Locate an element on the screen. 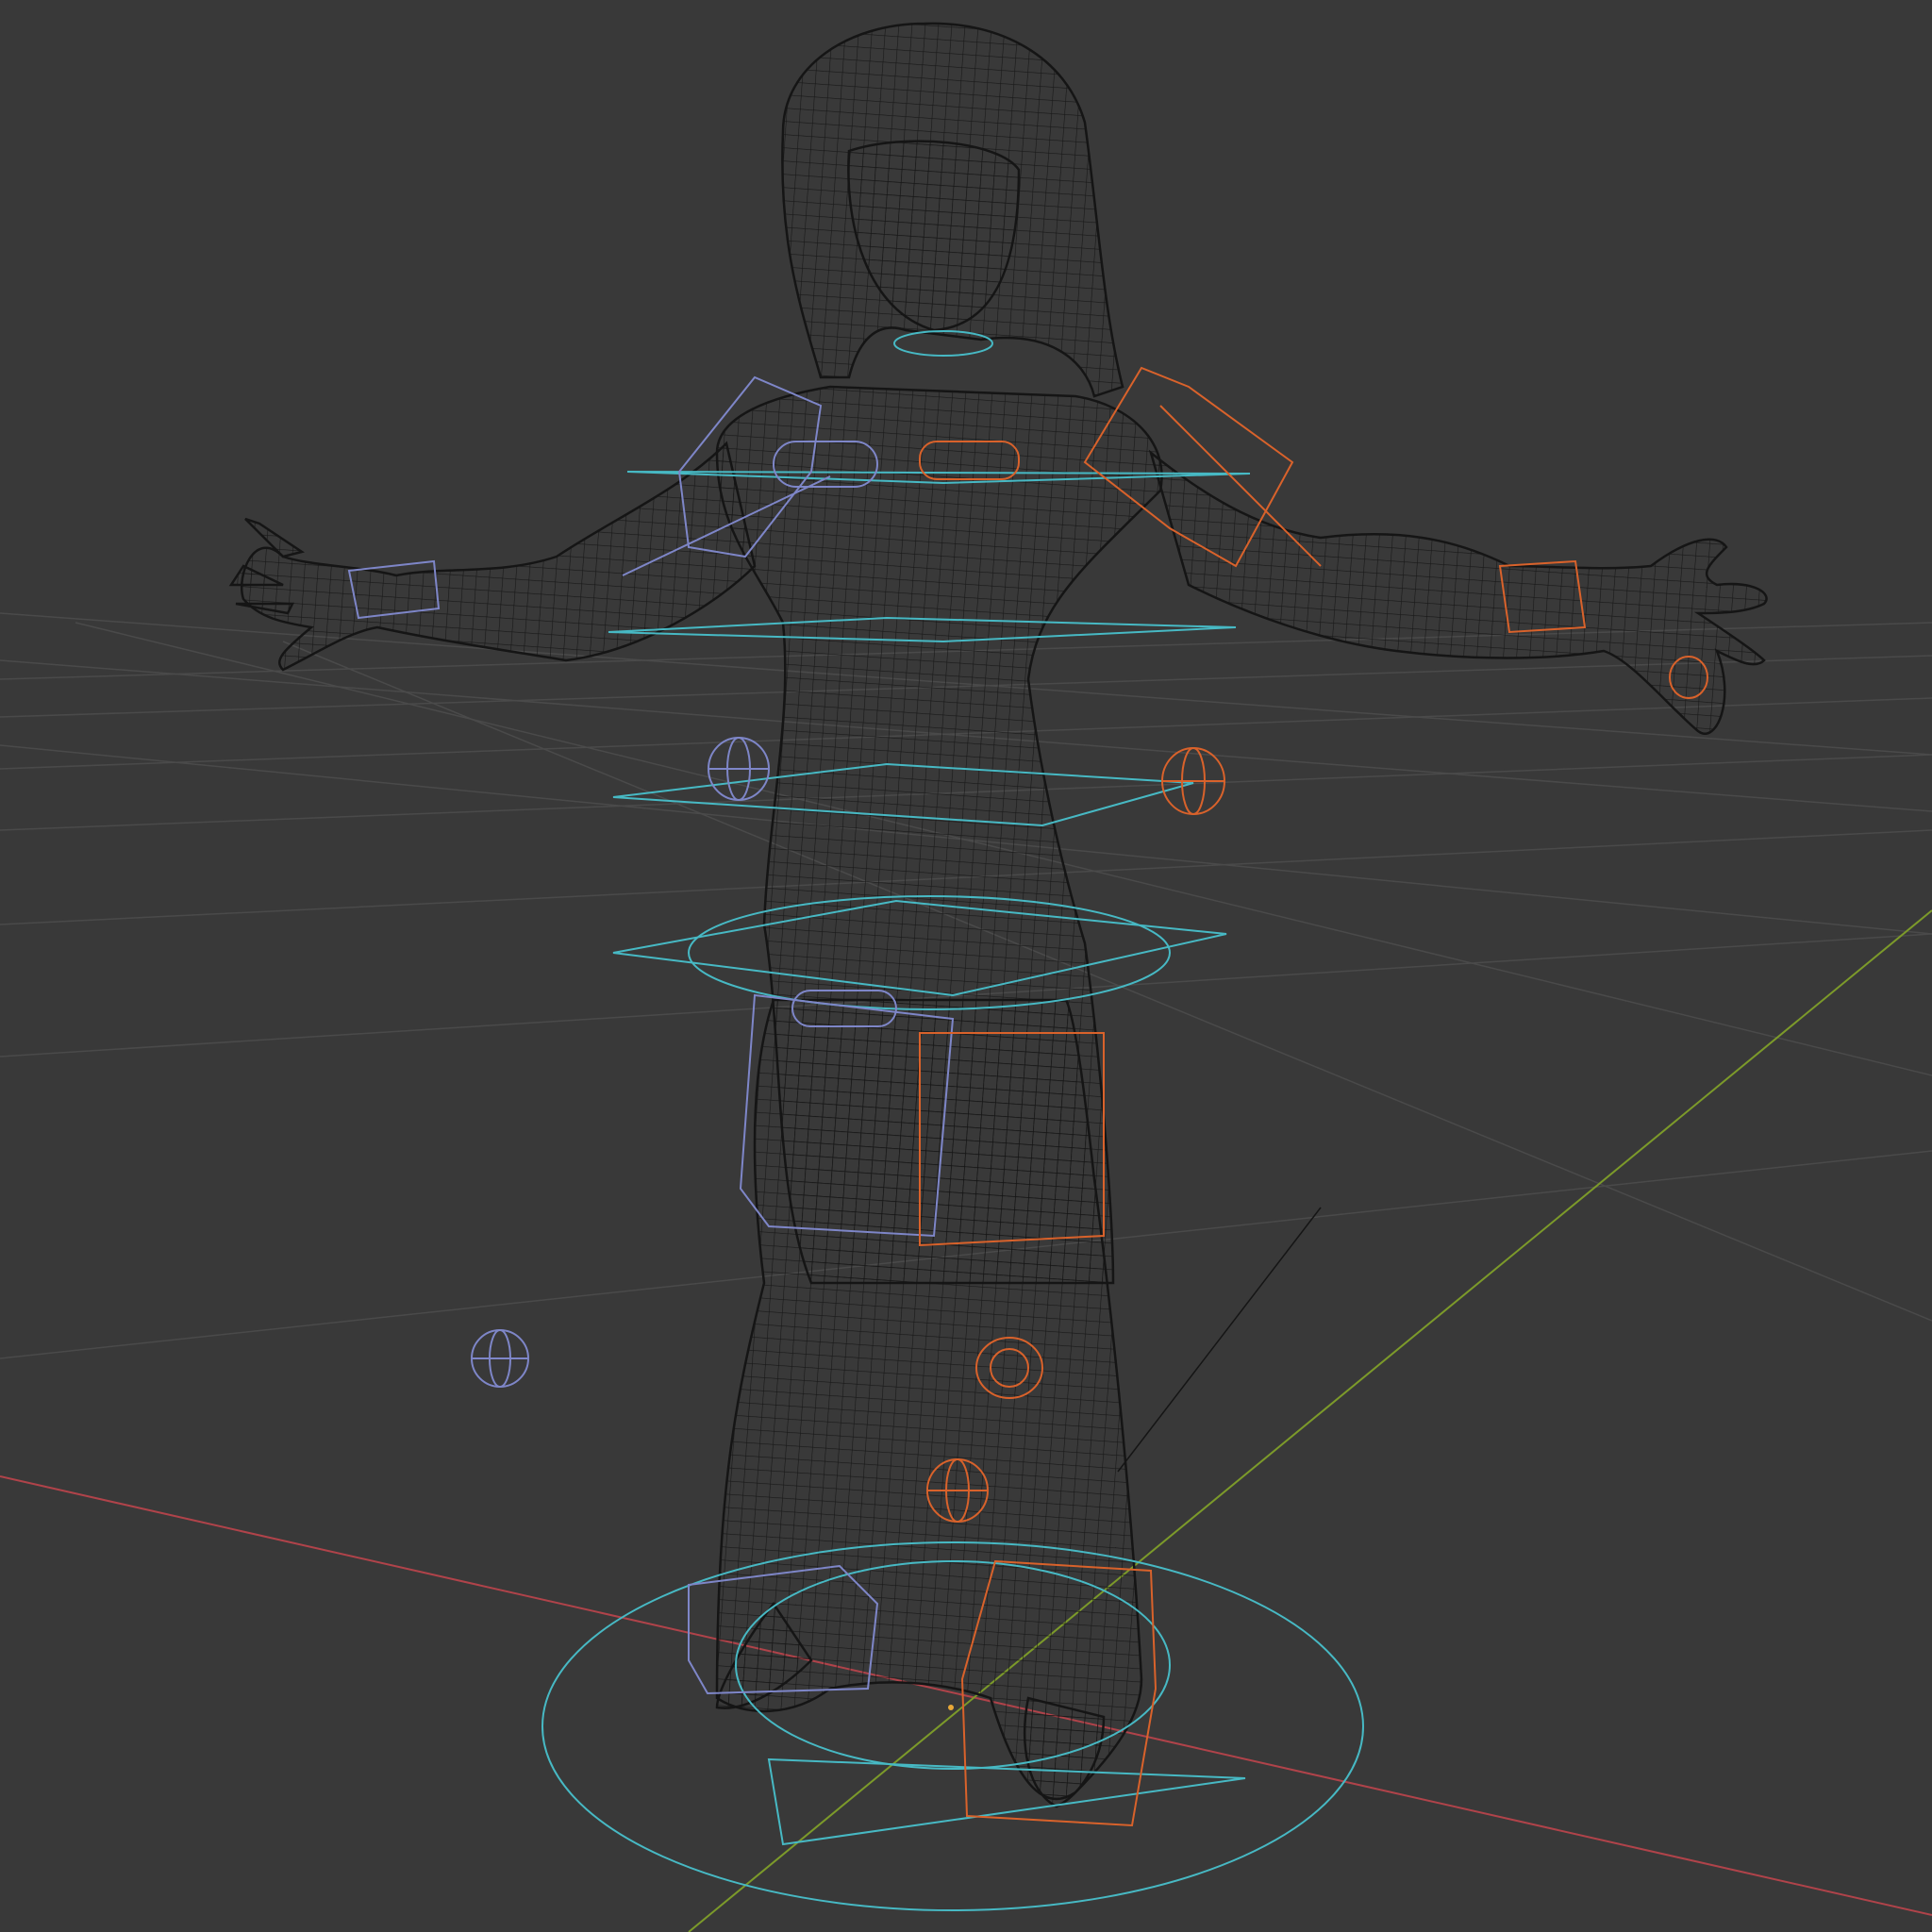 The image size is (1932, 1932). arm-left is located at coordinates (499, 556).